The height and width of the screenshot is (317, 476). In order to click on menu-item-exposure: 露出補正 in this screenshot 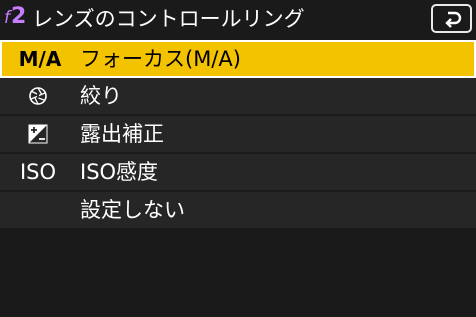, I will do `click(238, 135)`.